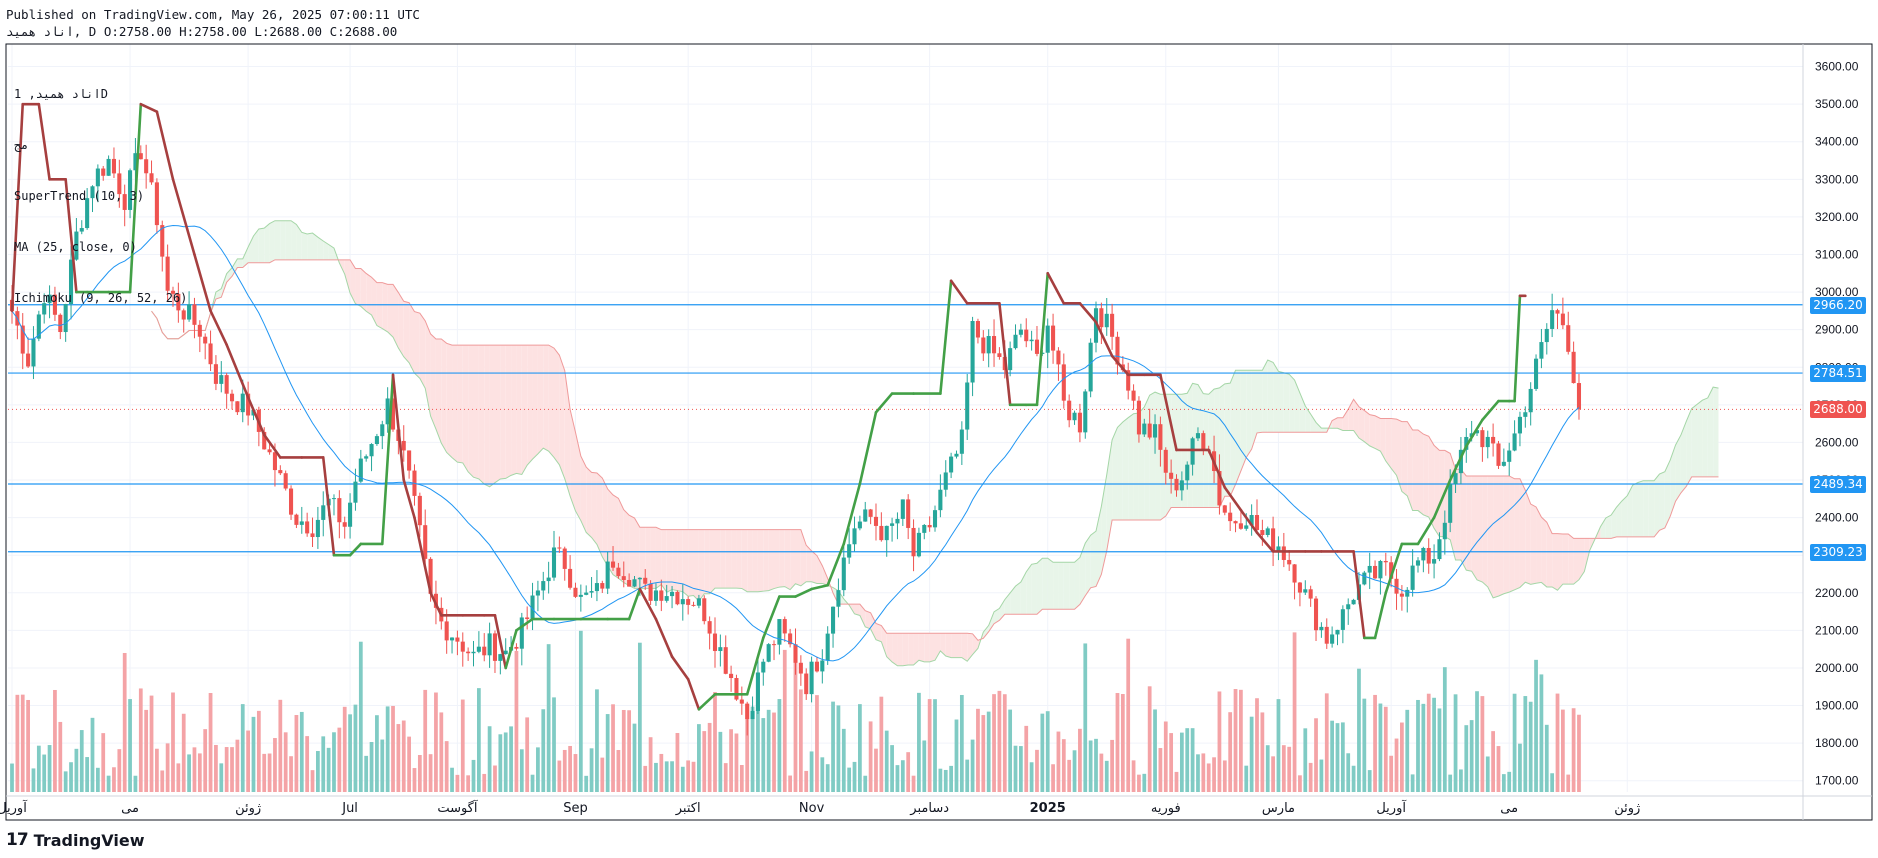 The height and width of the screenshot is (858, 1878). Describe the element at coordinates (1838, 410) in the screenshot. I see `last-price-label: 2688.00` at that location.